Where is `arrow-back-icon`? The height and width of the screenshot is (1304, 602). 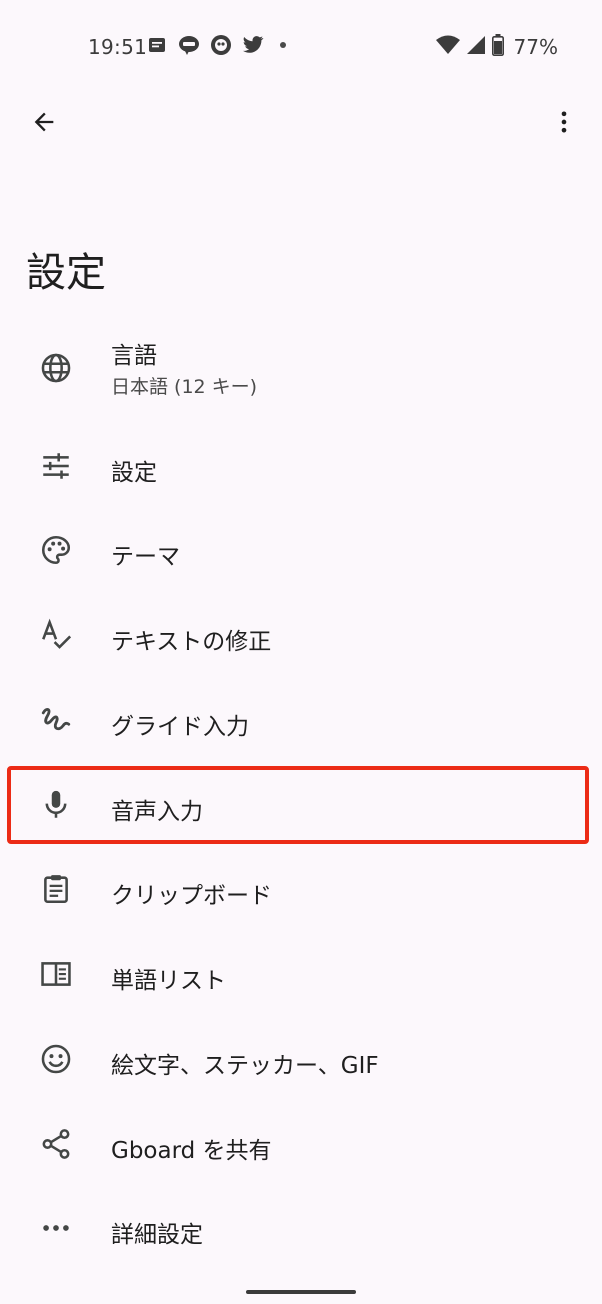
arrow-back-icon is located at coordinates (44, 124).